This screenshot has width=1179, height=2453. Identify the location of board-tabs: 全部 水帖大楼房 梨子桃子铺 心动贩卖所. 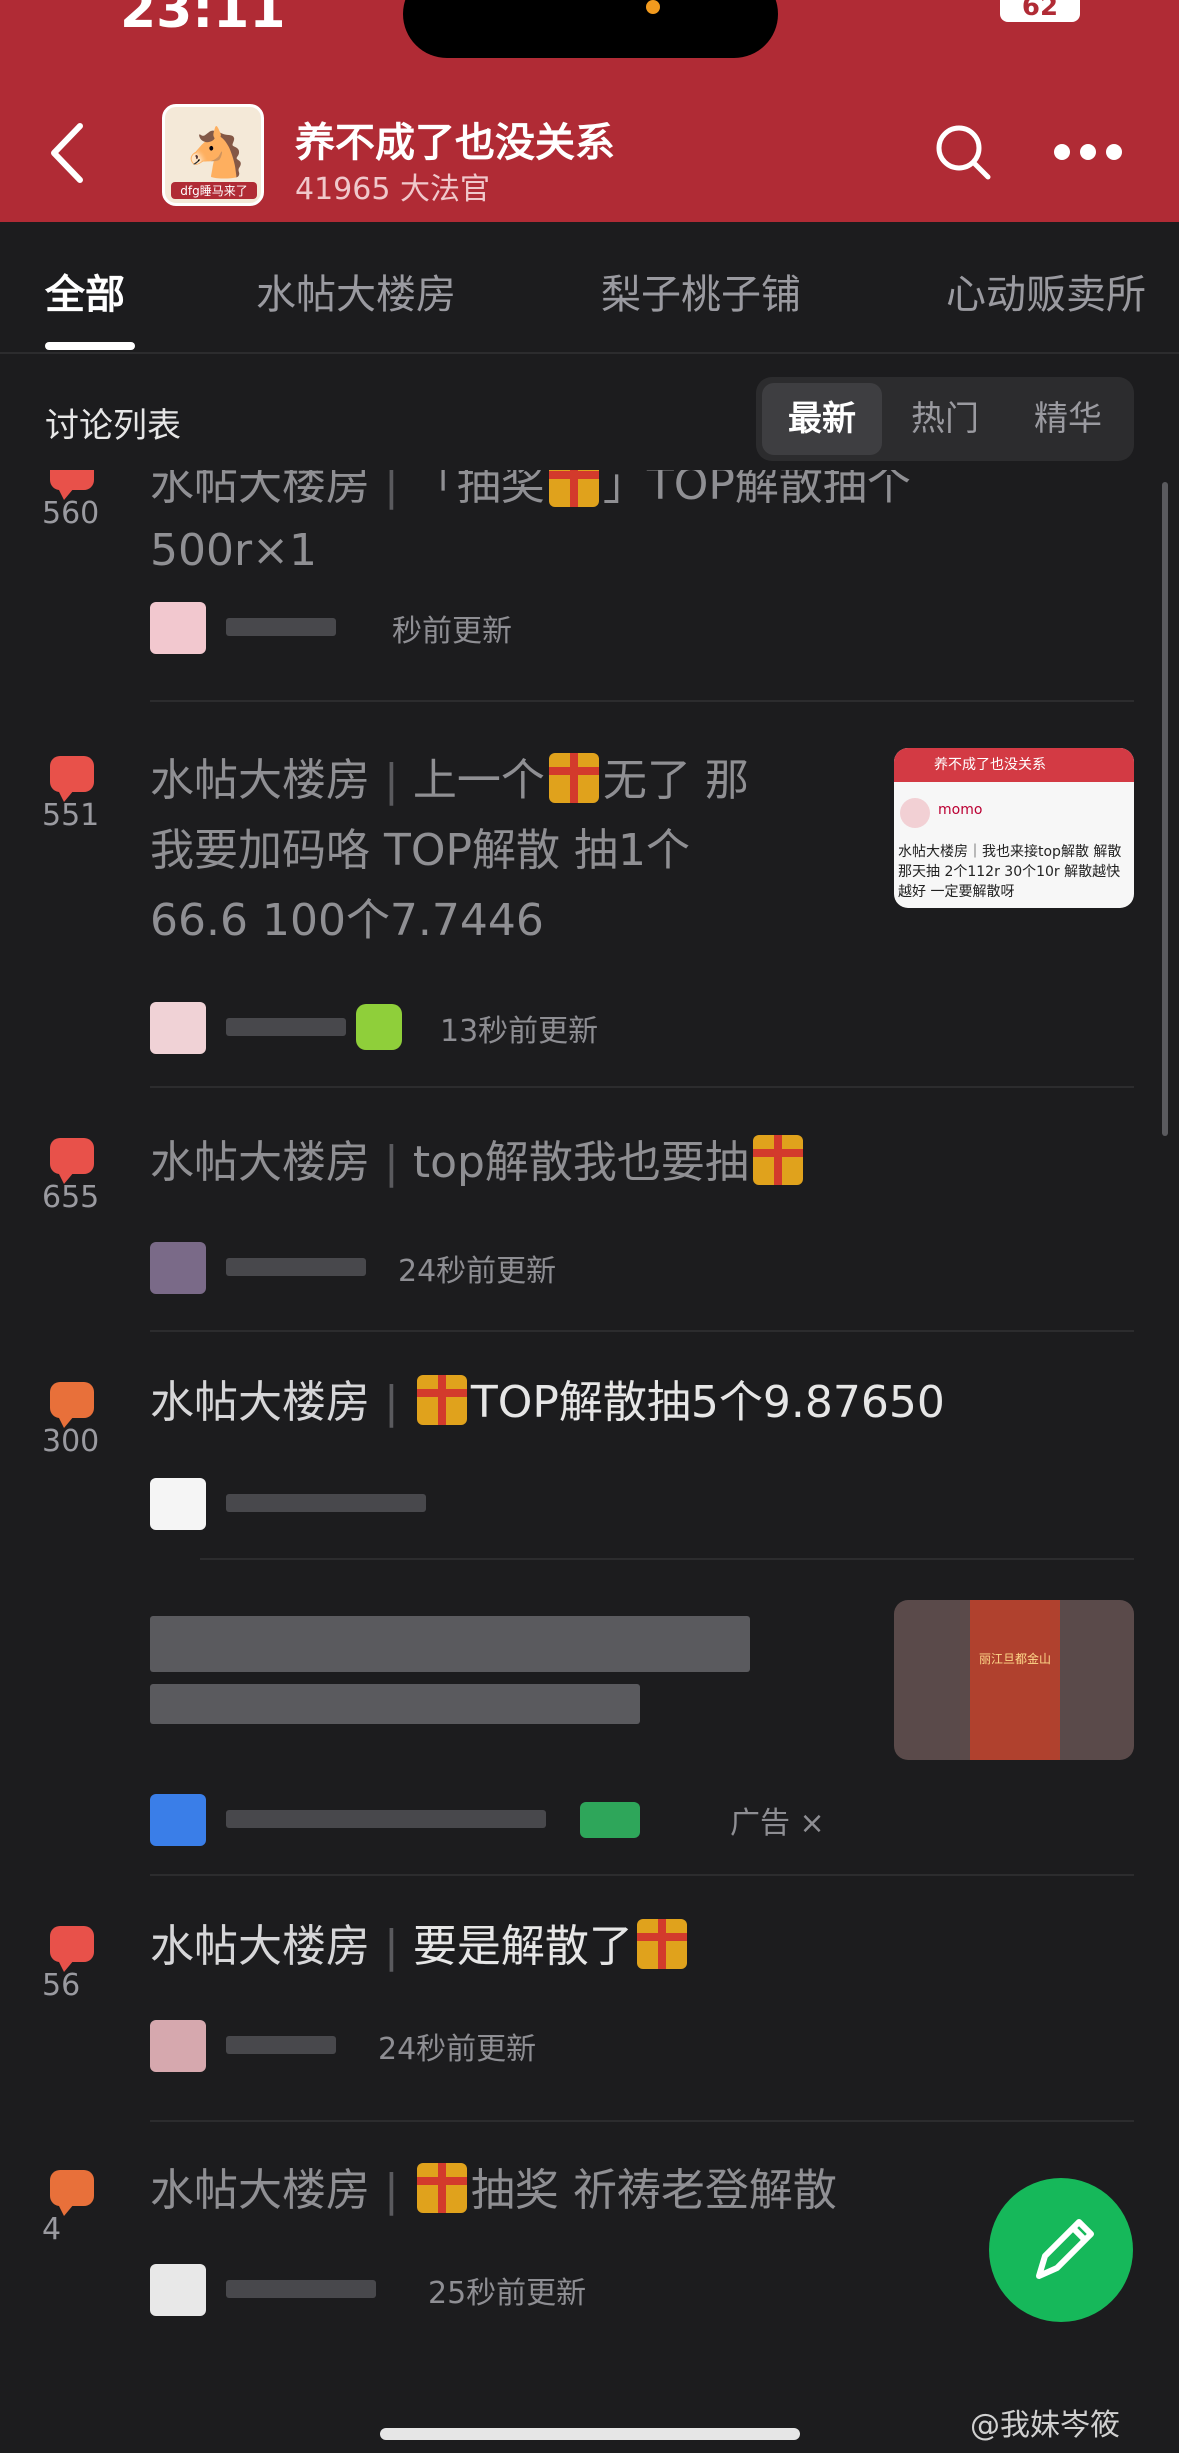
(589, 288).